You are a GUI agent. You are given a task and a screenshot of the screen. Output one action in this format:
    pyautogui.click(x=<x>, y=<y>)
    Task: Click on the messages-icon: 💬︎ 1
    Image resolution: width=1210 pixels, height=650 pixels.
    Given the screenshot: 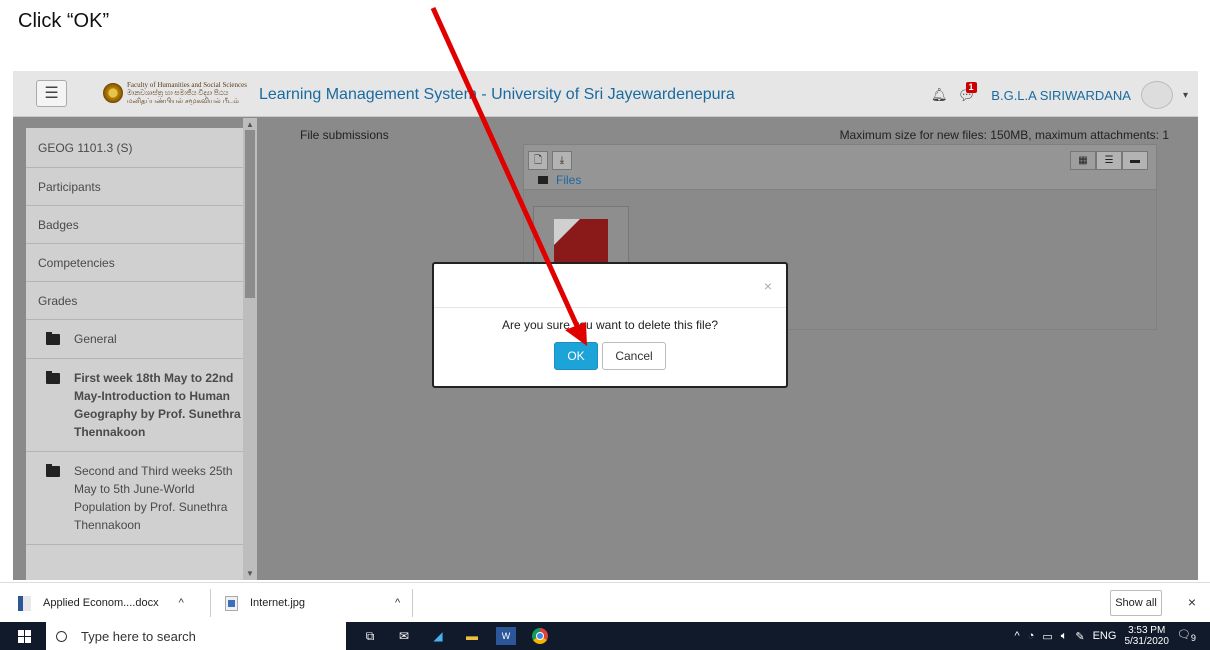 What is the action you would take?
    pyautogui.click(x=967, y=92)
    